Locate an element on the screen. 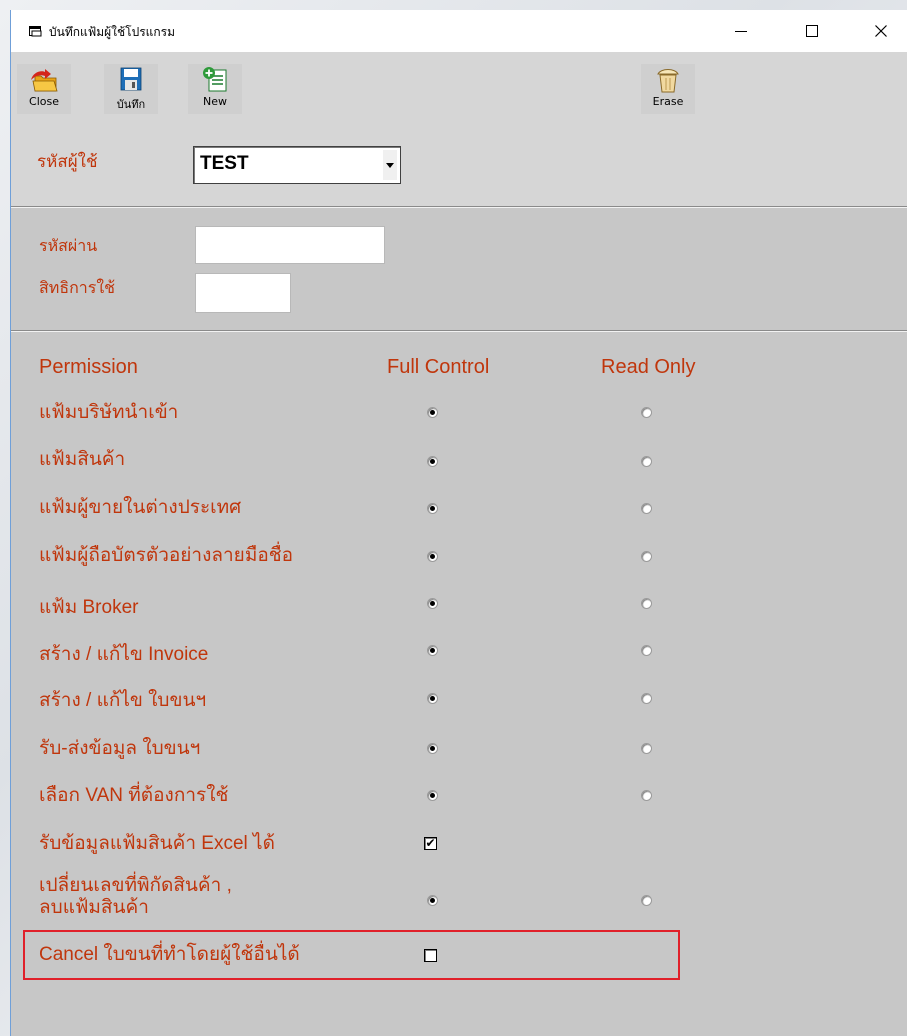  read-only-column-header: Read Only is located at coordinates (648, 367).